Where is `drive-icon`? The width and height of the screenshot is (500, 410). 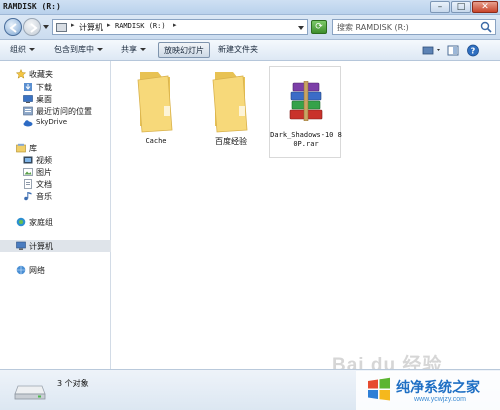
drive-icon is located at coordinates (30, 392).